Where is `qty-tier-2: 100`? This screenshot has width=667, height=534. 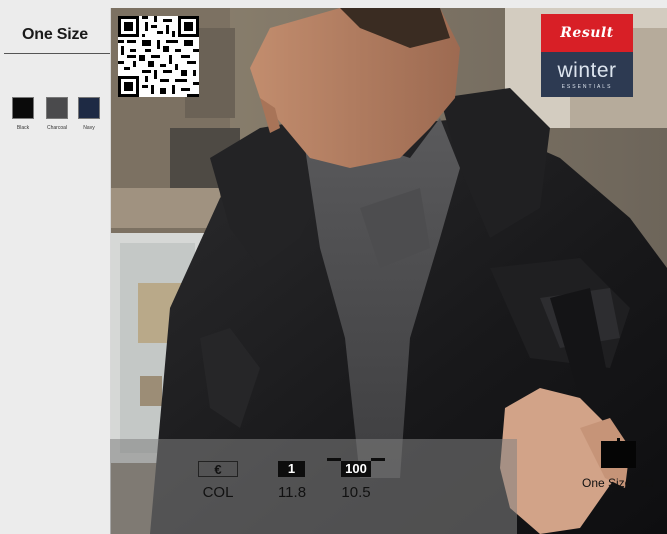
qty-tier-2: 100 is located at coordinates (356, 469).